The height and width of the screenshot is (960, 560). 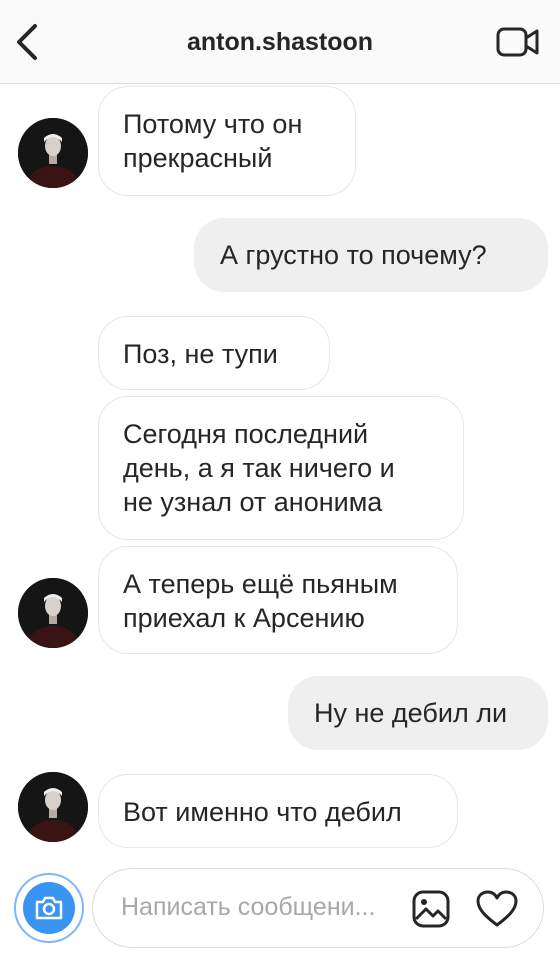 What do you see at coordinates (262, 812) in the screenshot?
I see `message-text: Вот именно что дебил` at bounding box center [262, 812].